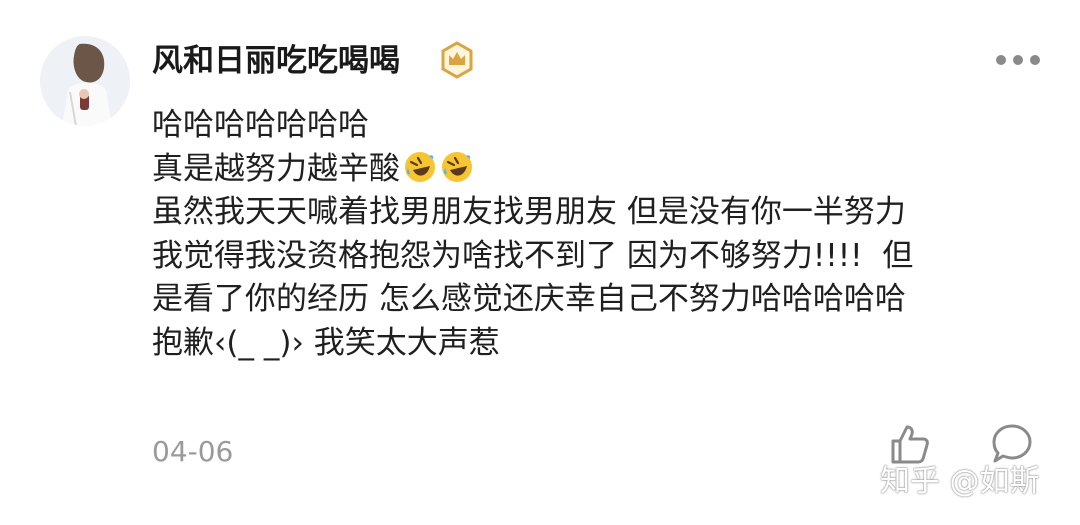  I want to click on comment-bubble-icon, so click(1012, 444).